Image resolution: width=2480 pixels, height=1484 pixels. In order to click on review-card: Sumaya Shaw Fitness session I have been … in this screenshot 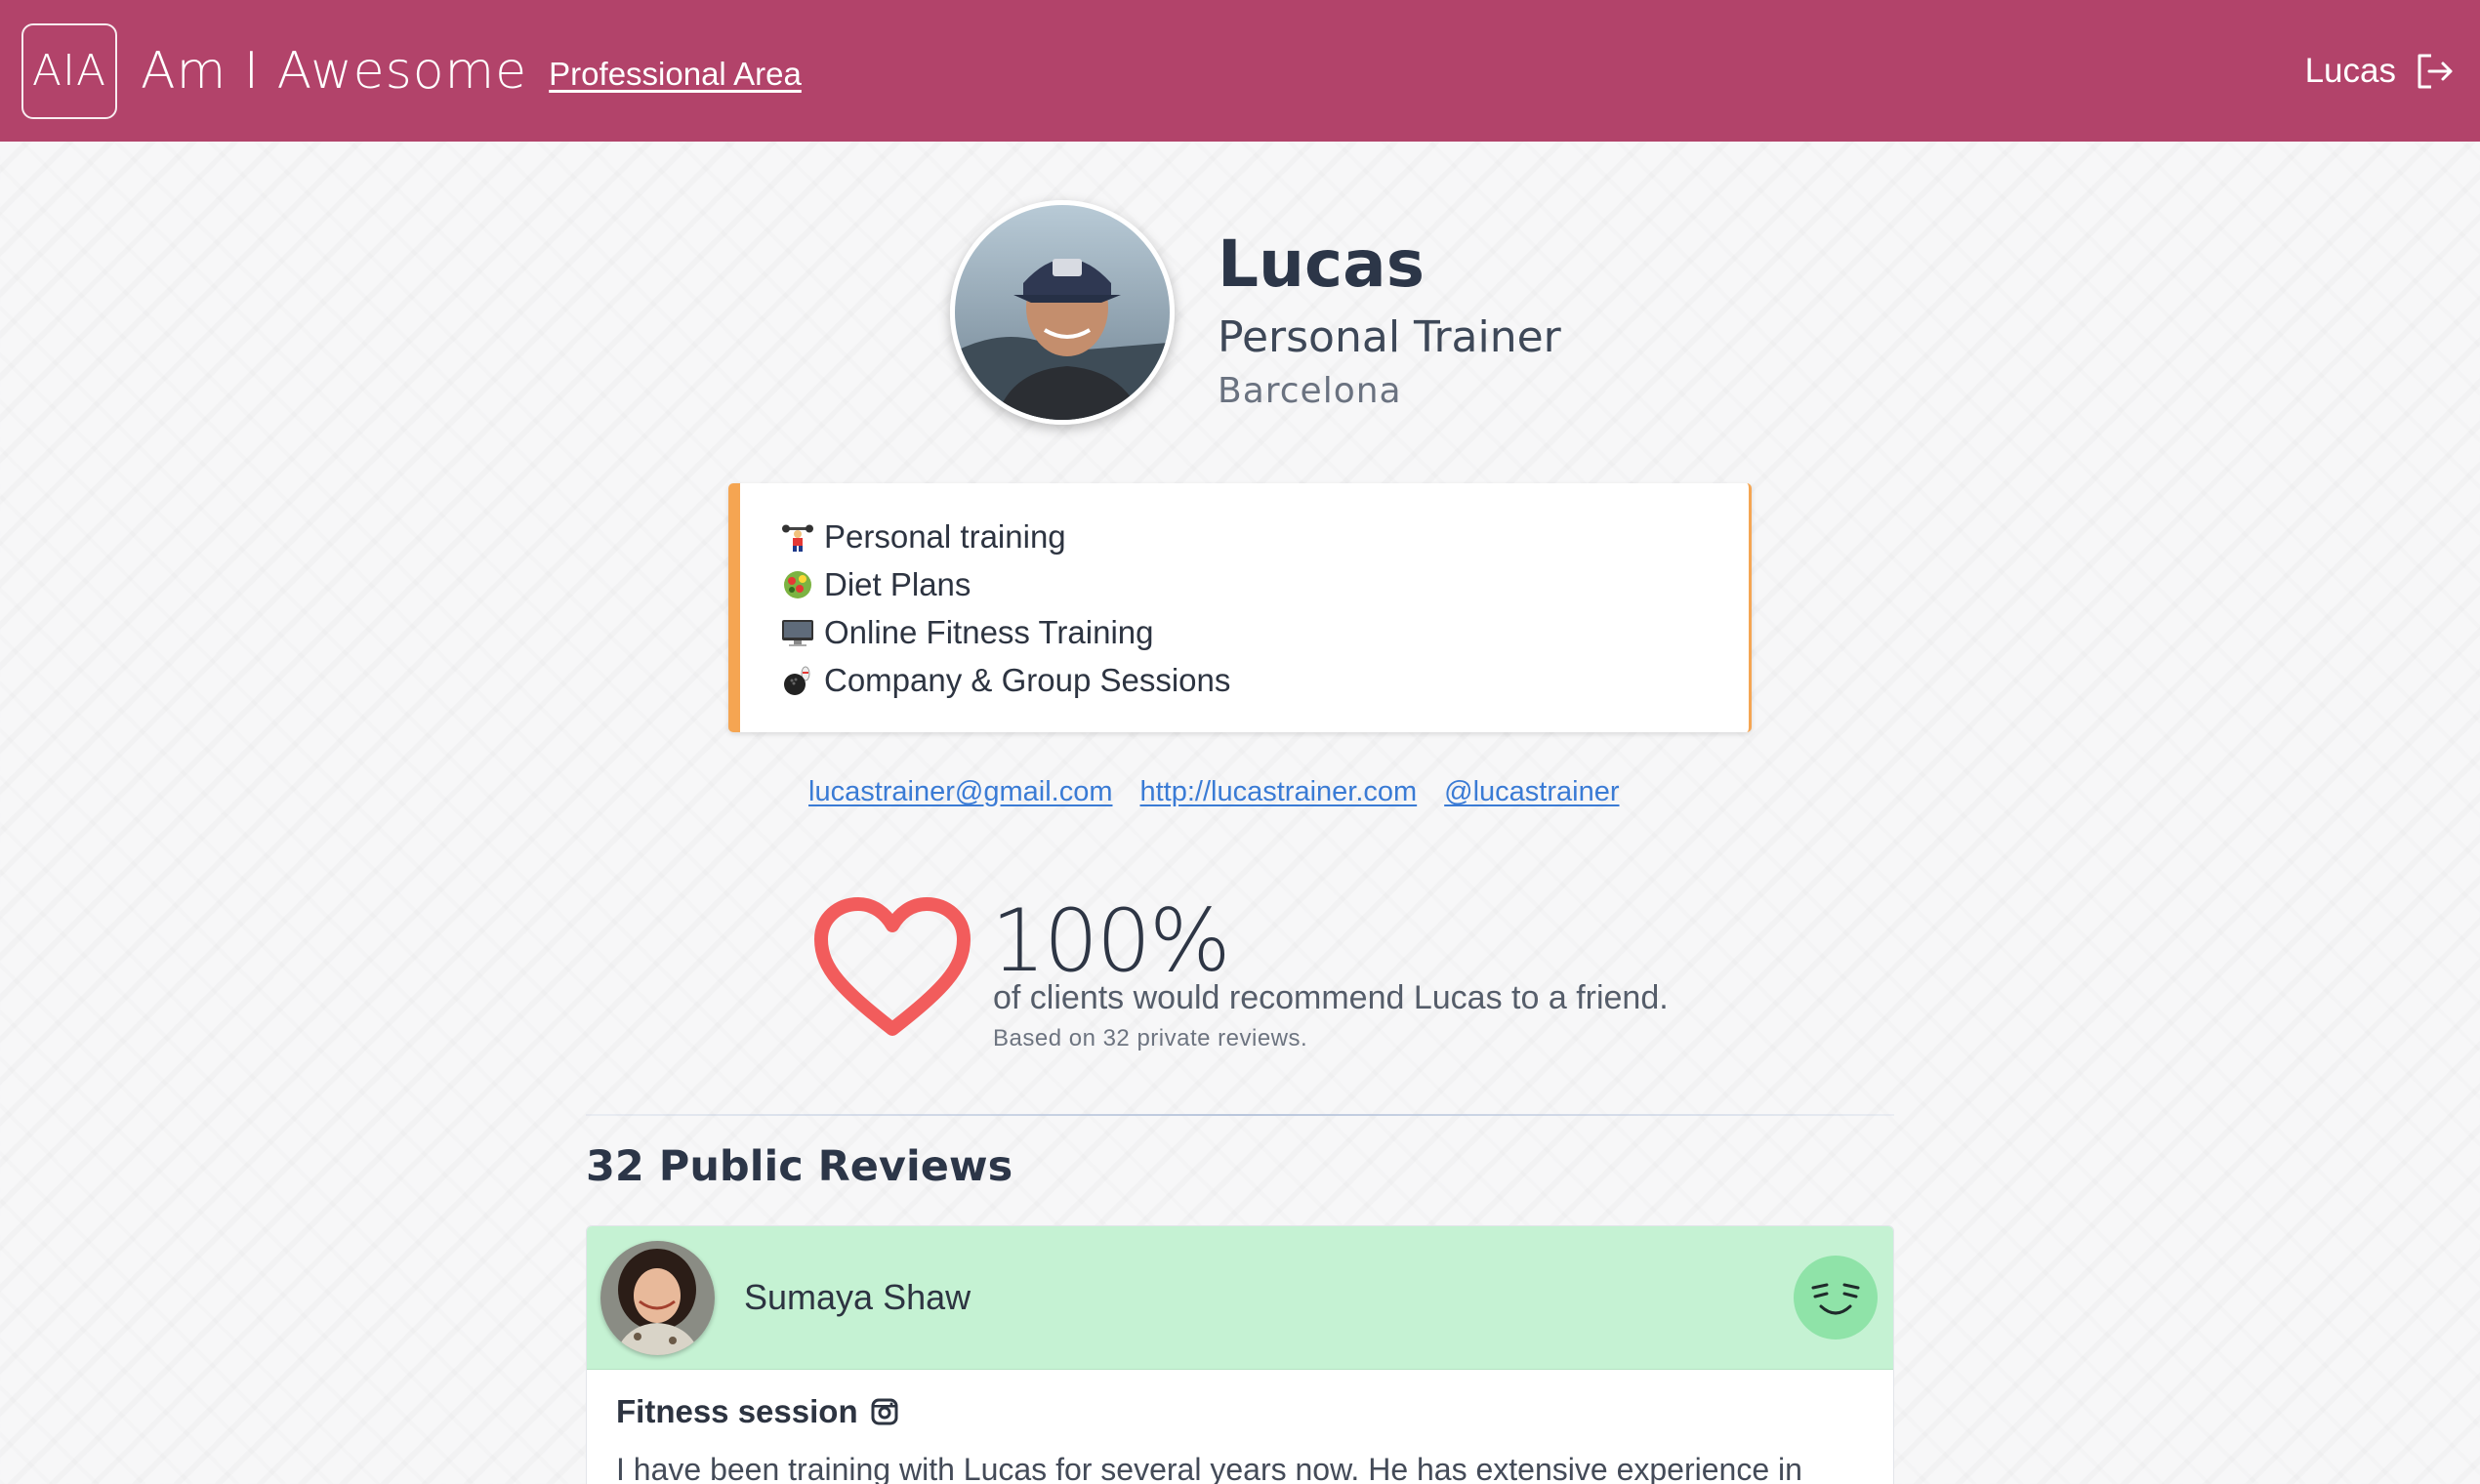, I will do `click(1240, 1354)`.